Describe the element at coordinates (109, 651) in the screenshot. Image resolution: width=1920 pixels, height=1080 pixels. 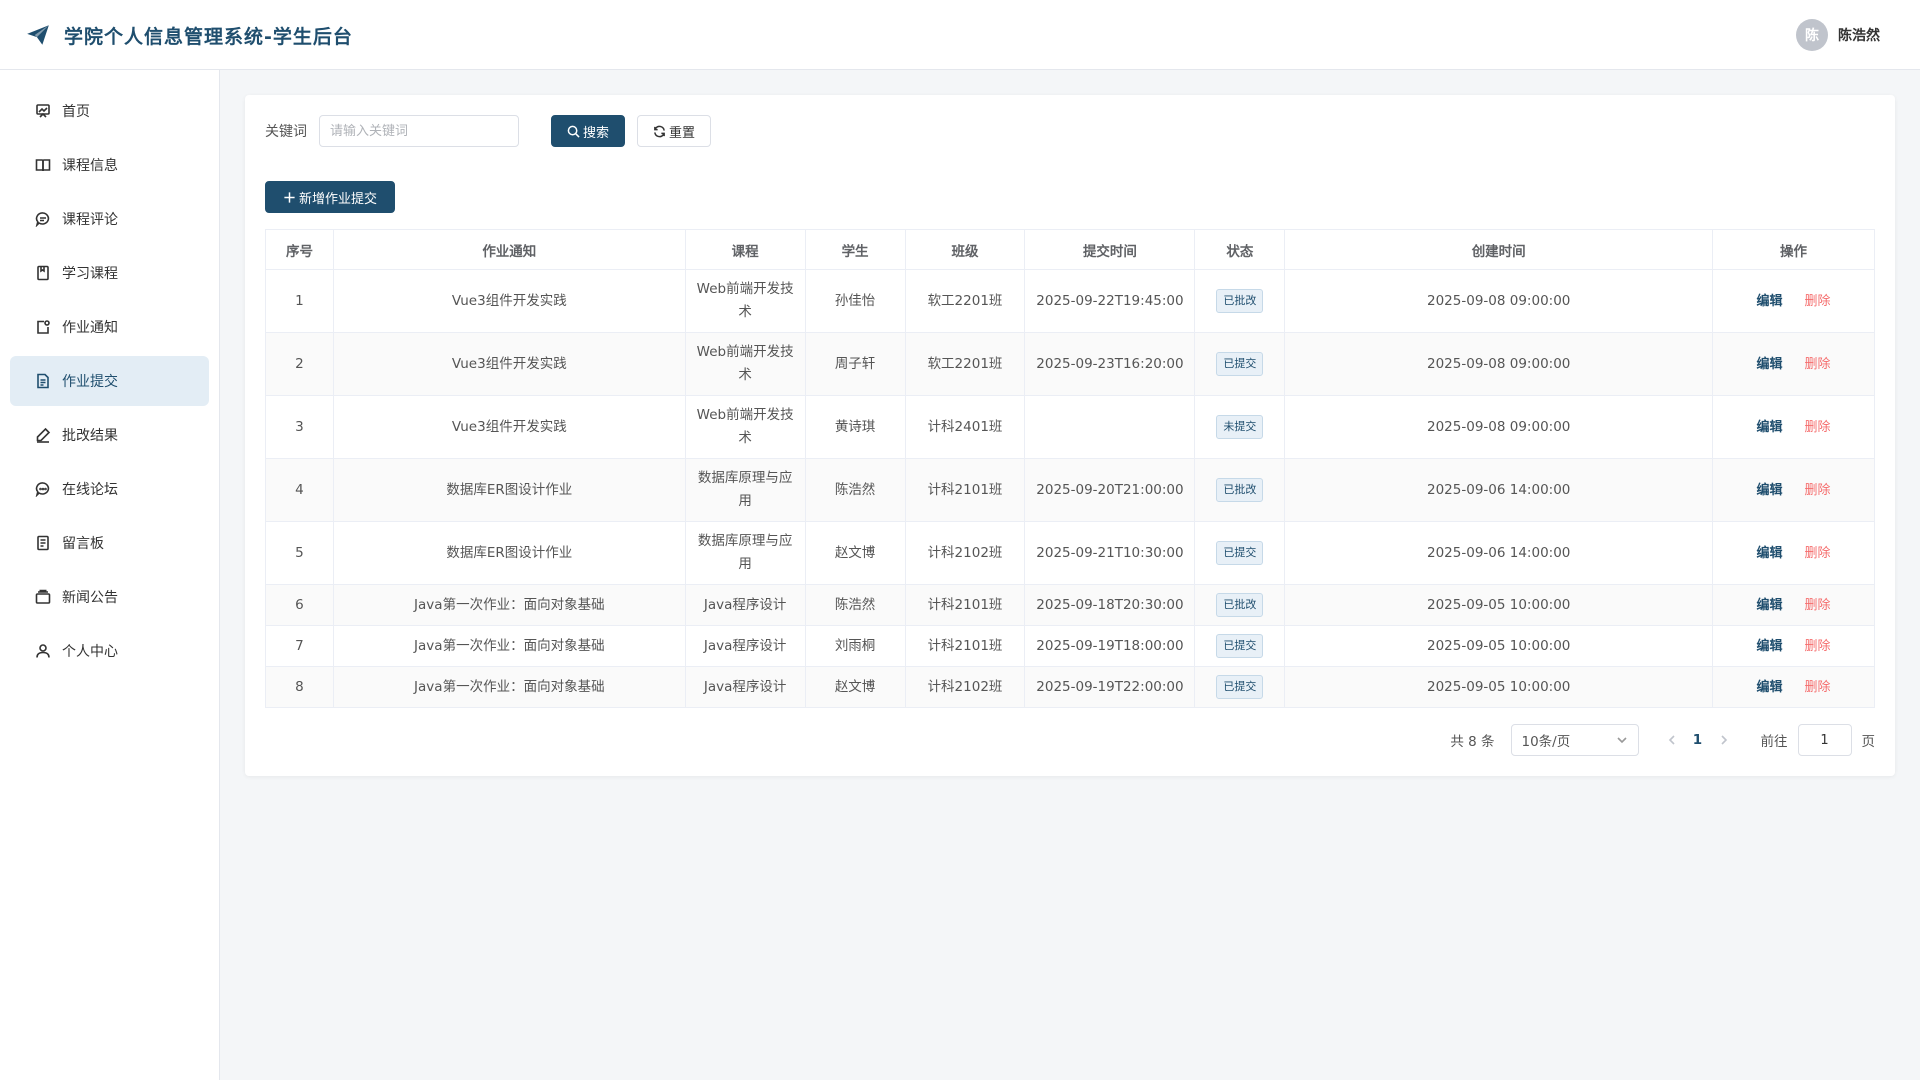
I see `sidebar-item-profile: 个人中心` at that location.